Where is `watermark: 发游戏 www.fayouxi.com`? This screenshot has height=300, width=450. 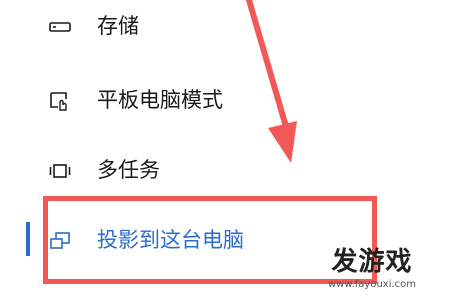 watermark: 发游戏 www.fayouxi.com is located at coordinates (372, 270).